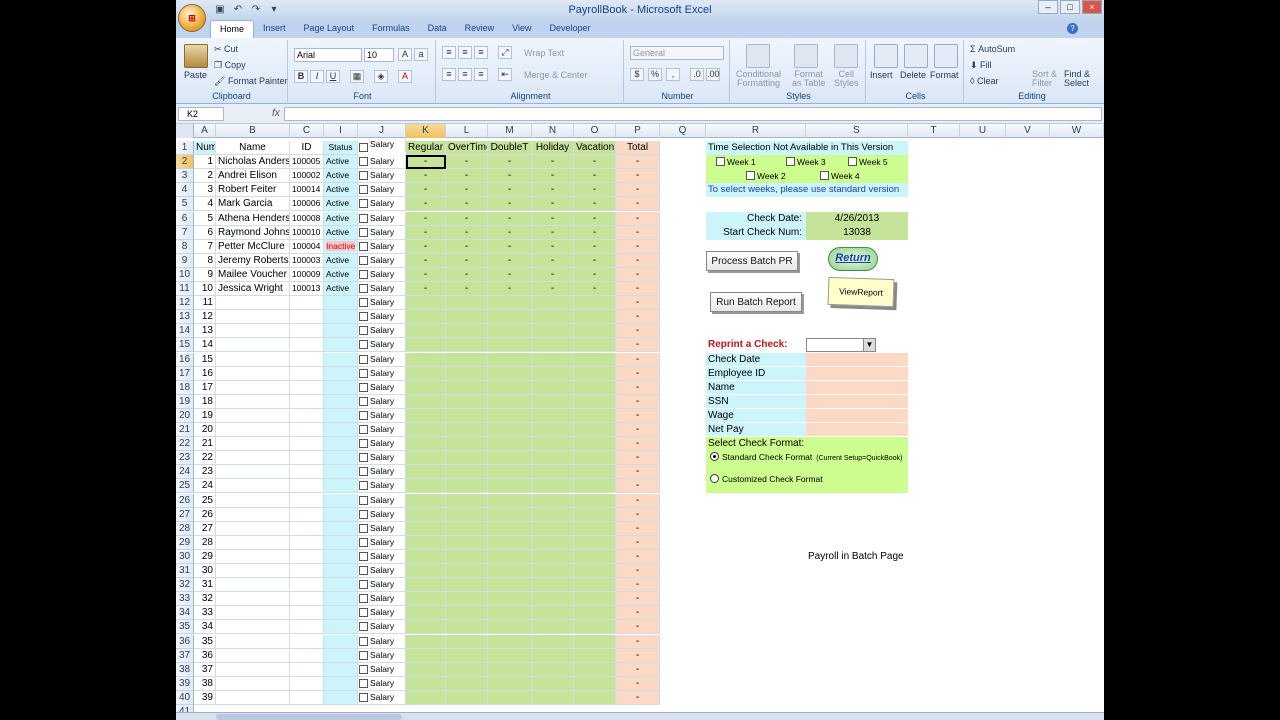 This screenshot has width=1280, height=720. What do you see at coordinates (713, 74) in the screenshot?
I see `decrease-decimal-icon: .00` at bounding box center [713, 74].